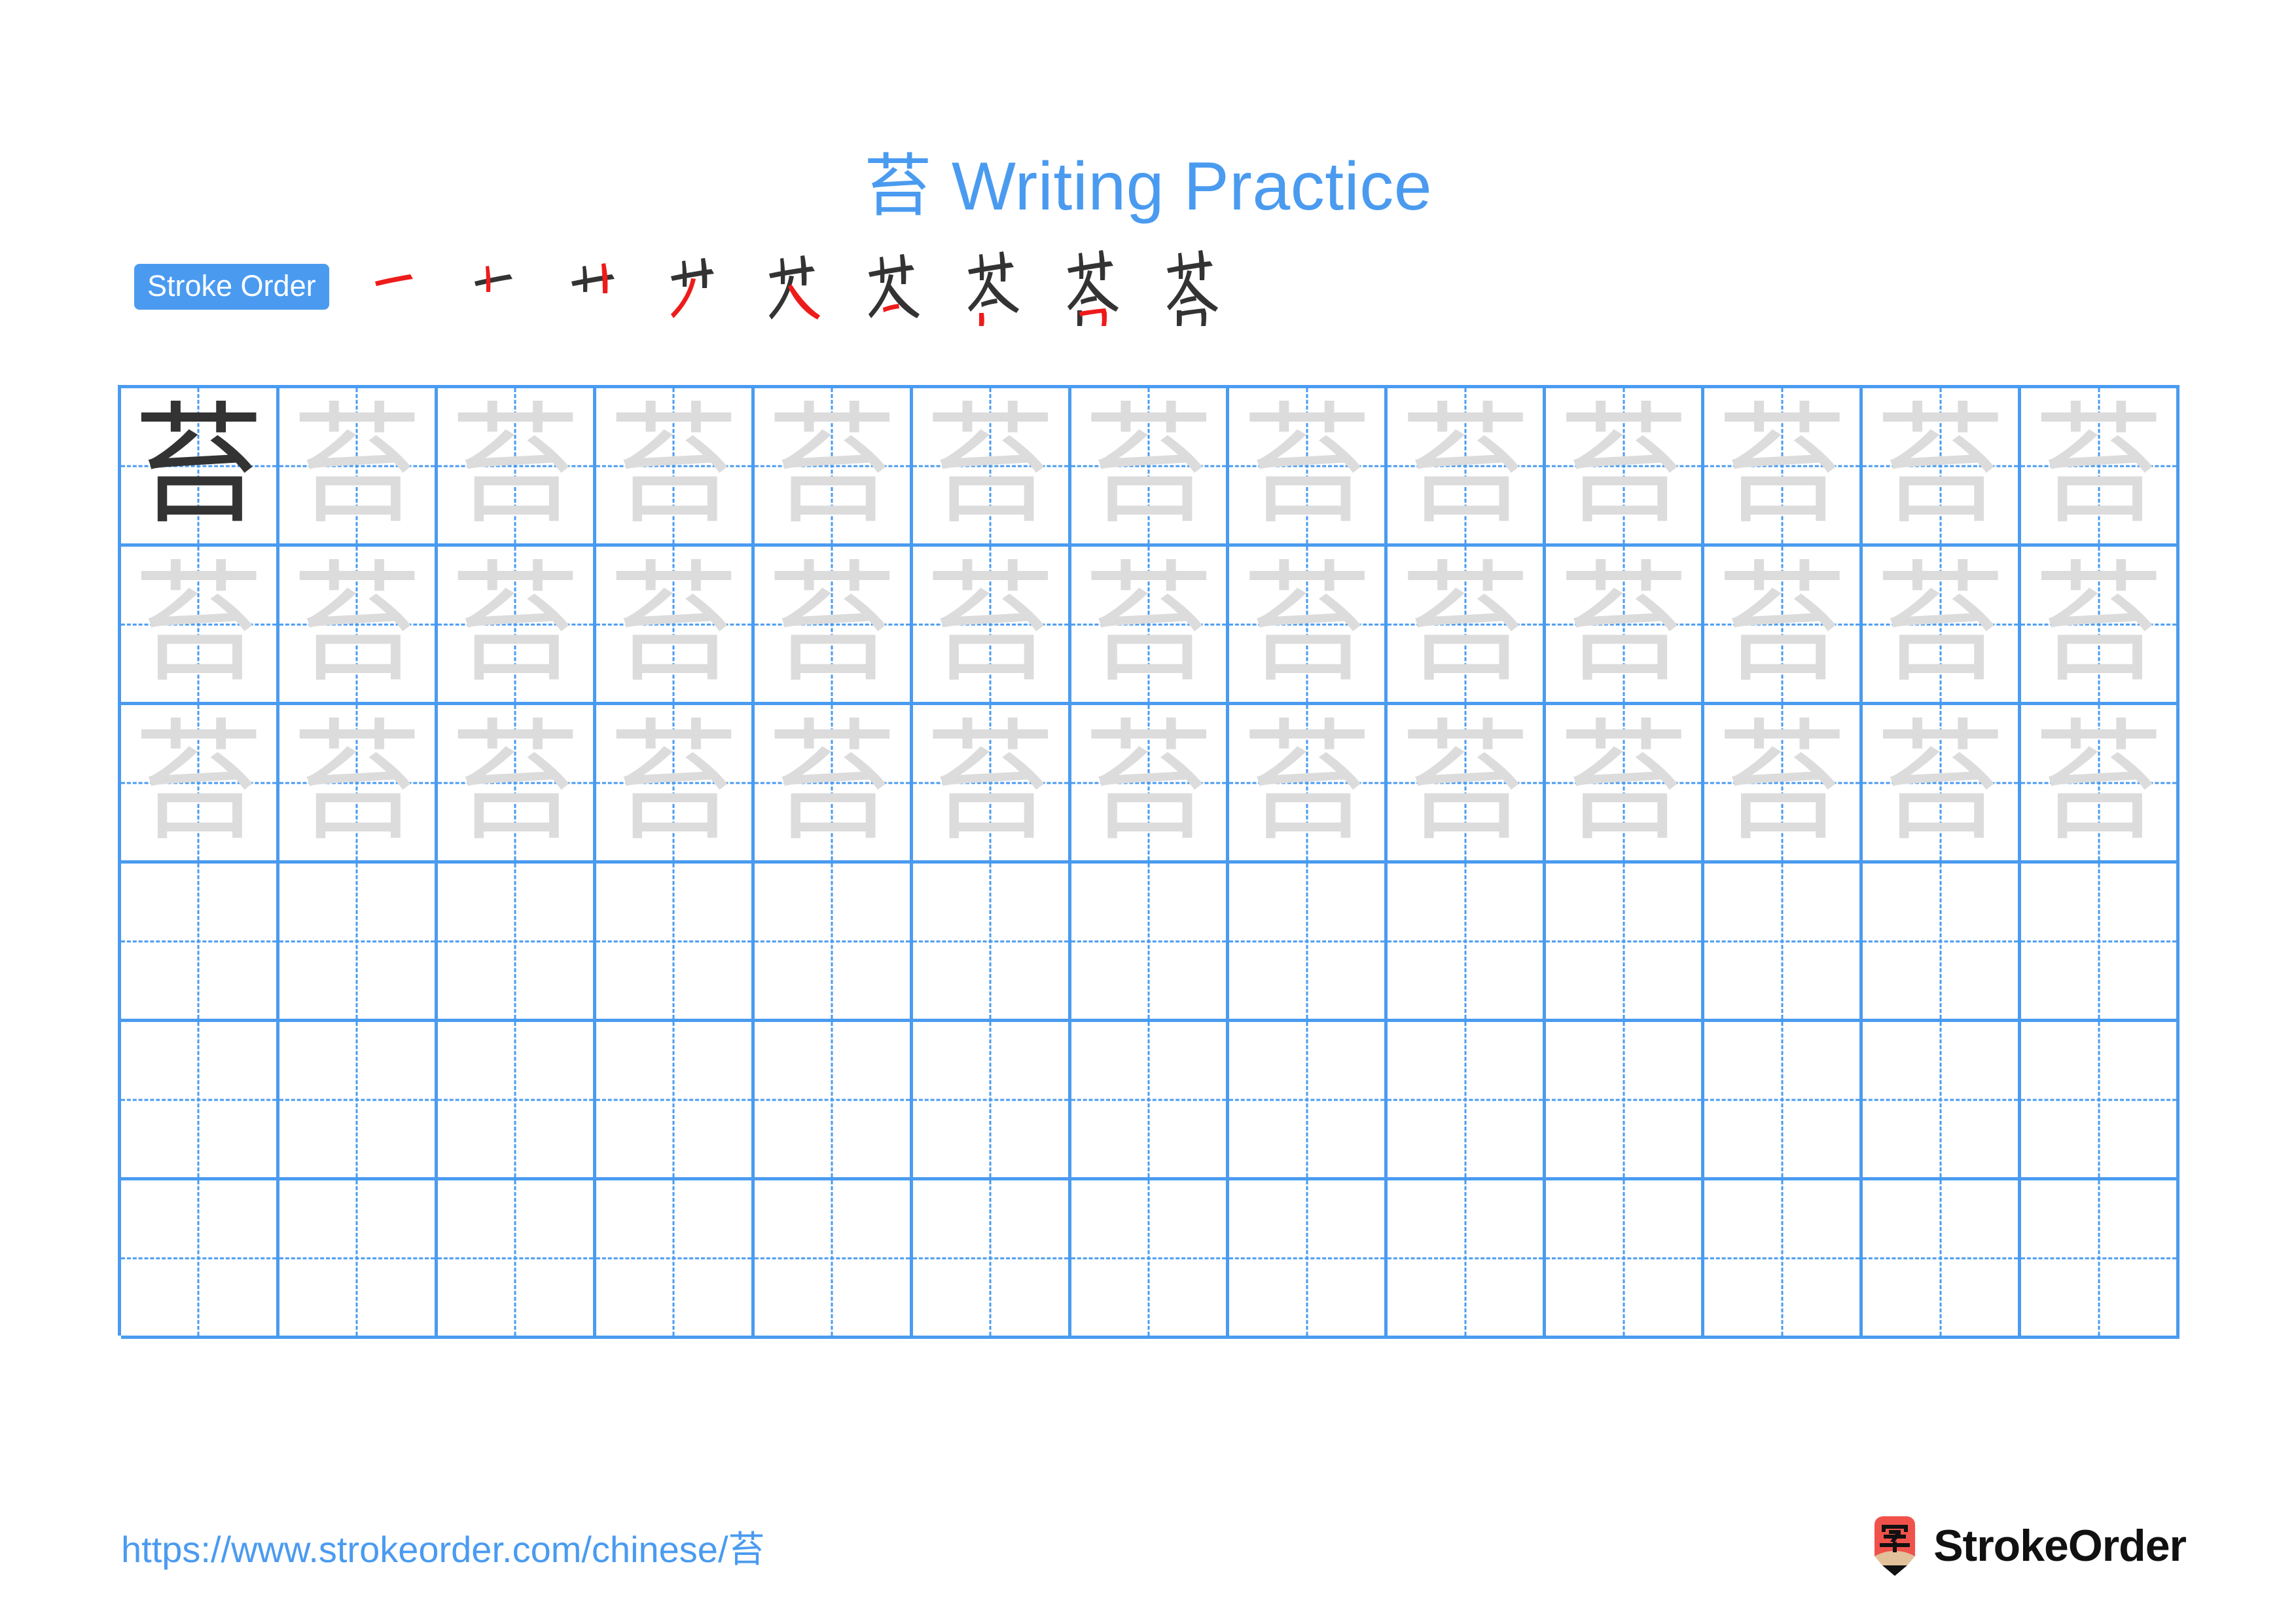 The image size is (2296, 1623). I want to click on brand-name: StrokeOrder, so click(2060, 1546).